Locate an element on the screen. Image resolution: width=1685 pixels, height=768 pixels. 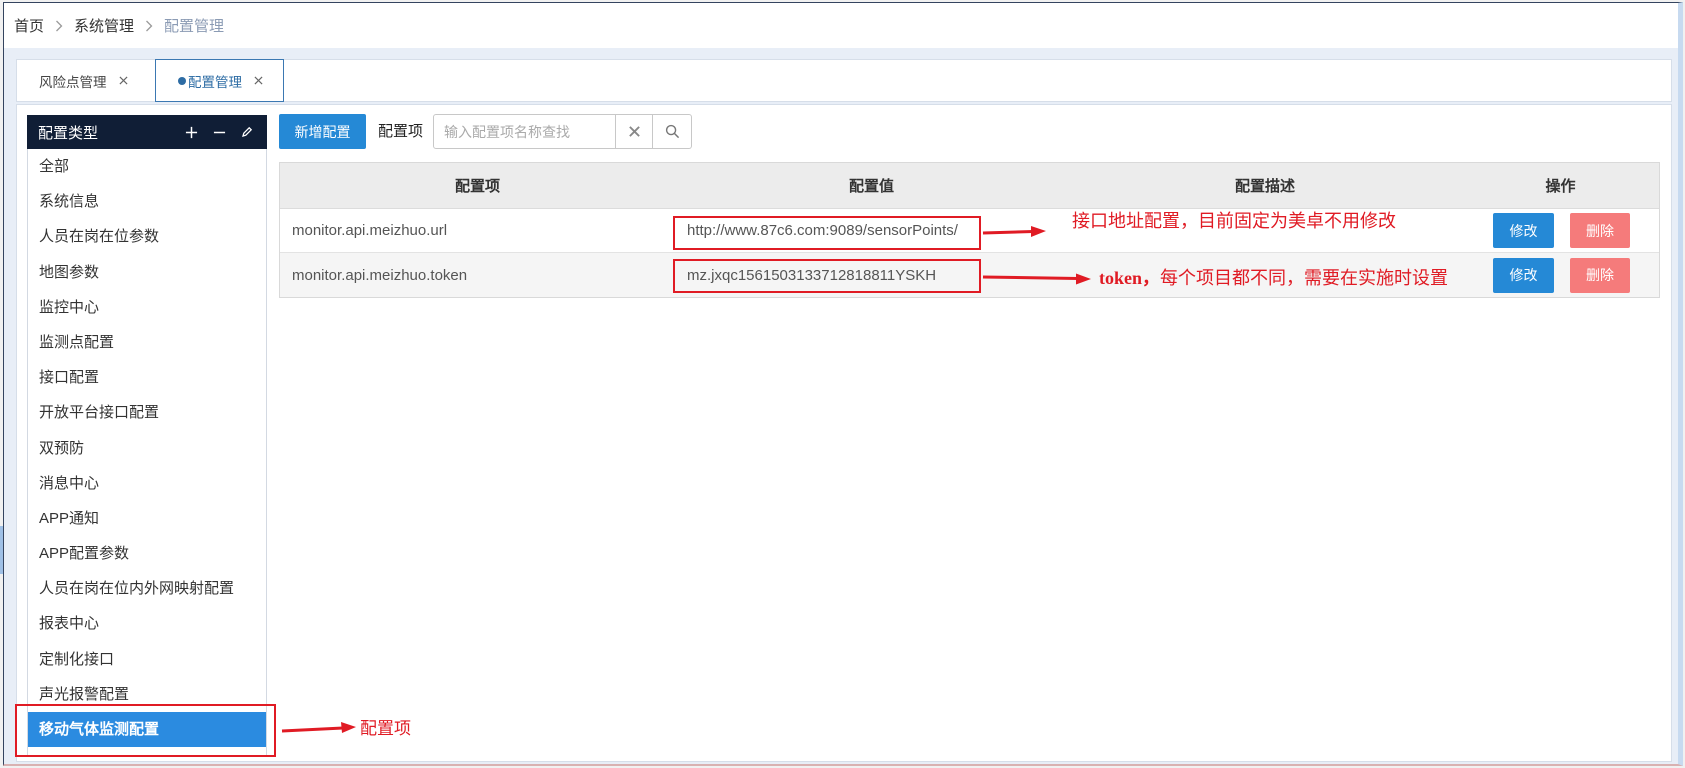
sidebar-item-monitoring-point-config: 监测点配置 is located at coordinates (147, 342).